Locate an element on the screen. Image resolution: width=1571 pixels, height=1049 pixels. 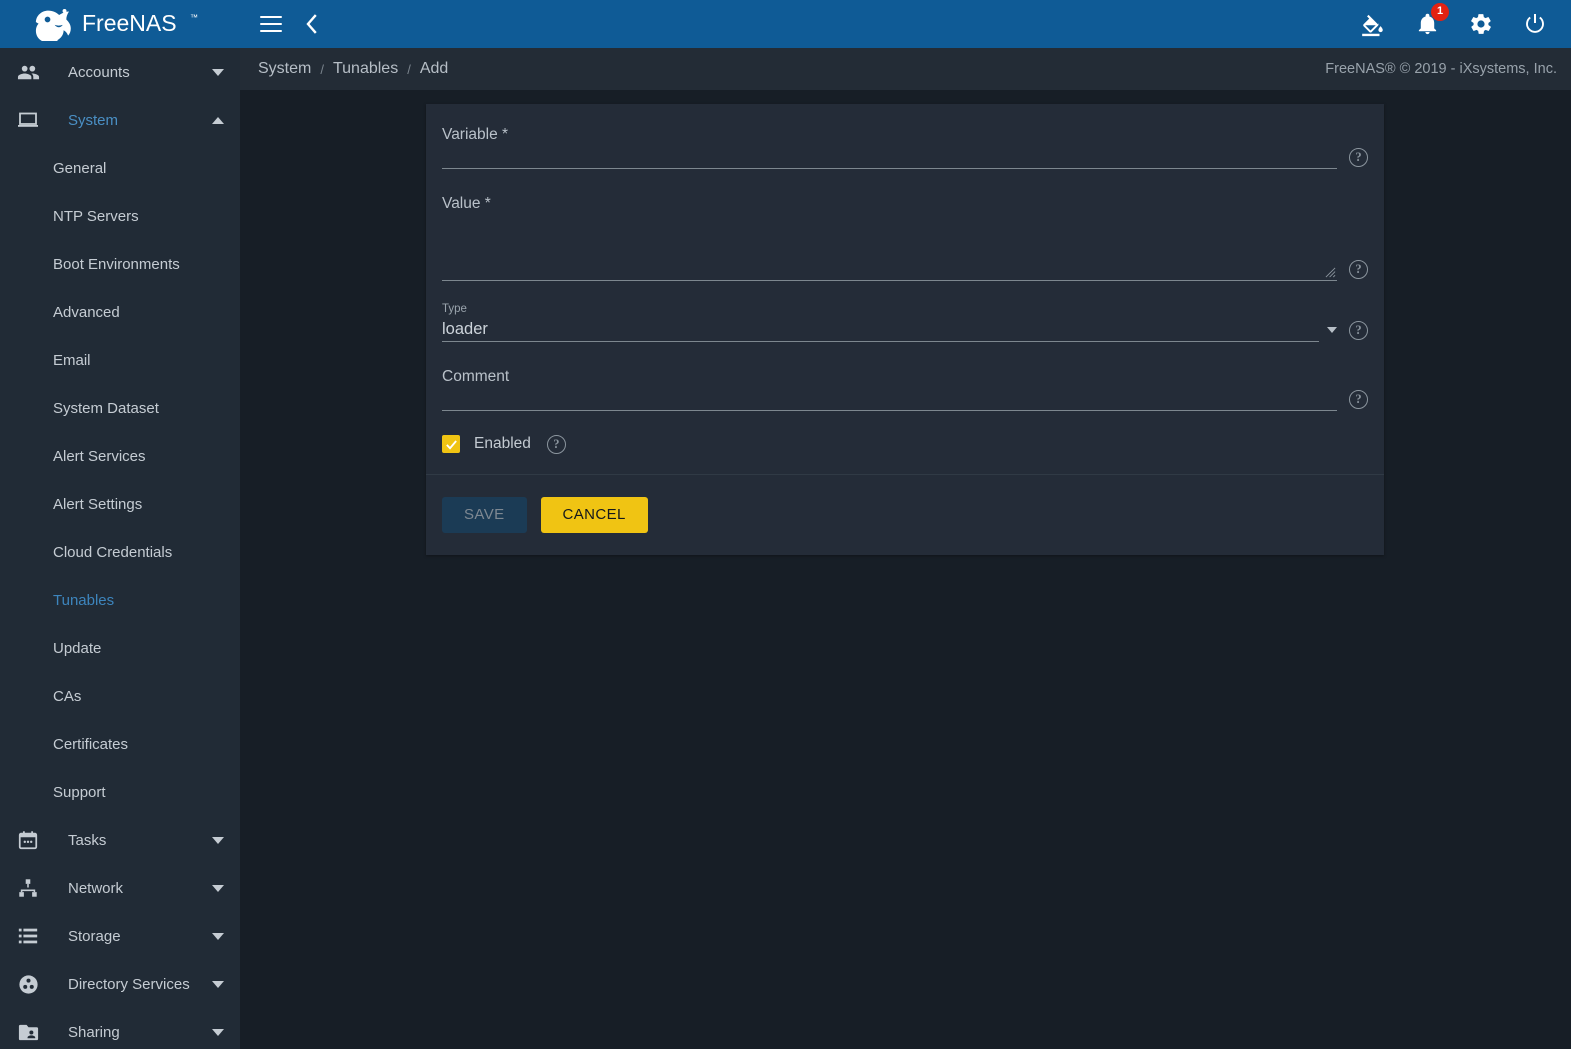
gear-icon is located at coordinates (1481, 24).